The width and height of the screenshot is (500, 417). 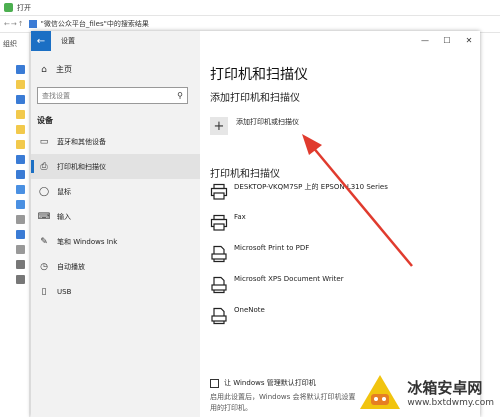 I want to click on add-section-title: 添加打印机和扫描仪, so click(x=255, y=98).